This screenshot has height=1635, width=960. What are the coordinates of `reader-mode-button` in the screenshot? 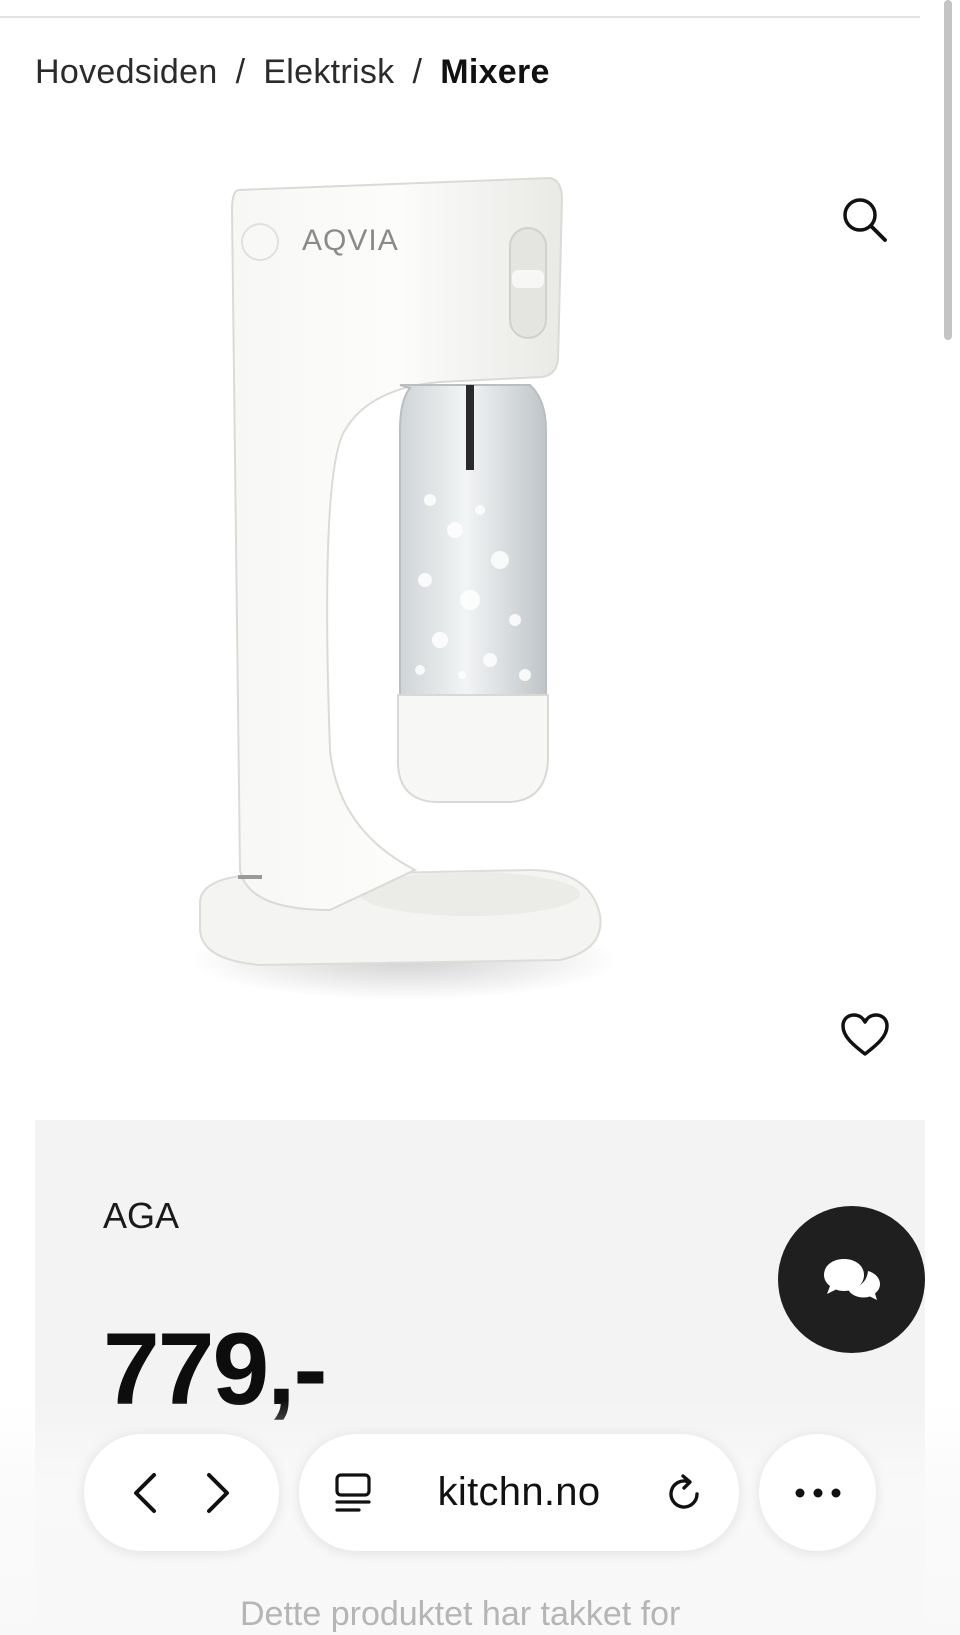 It's located at (353, 1493).